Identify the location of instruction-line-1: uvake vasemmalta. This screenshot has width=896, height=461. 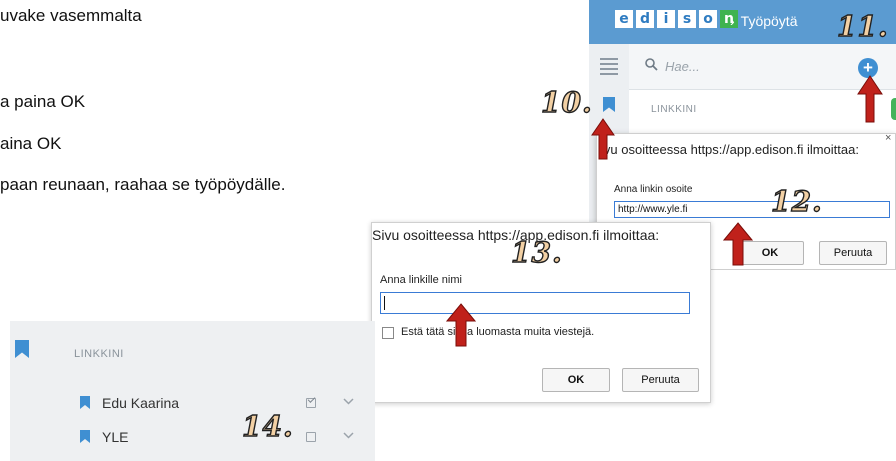
(71, 15).